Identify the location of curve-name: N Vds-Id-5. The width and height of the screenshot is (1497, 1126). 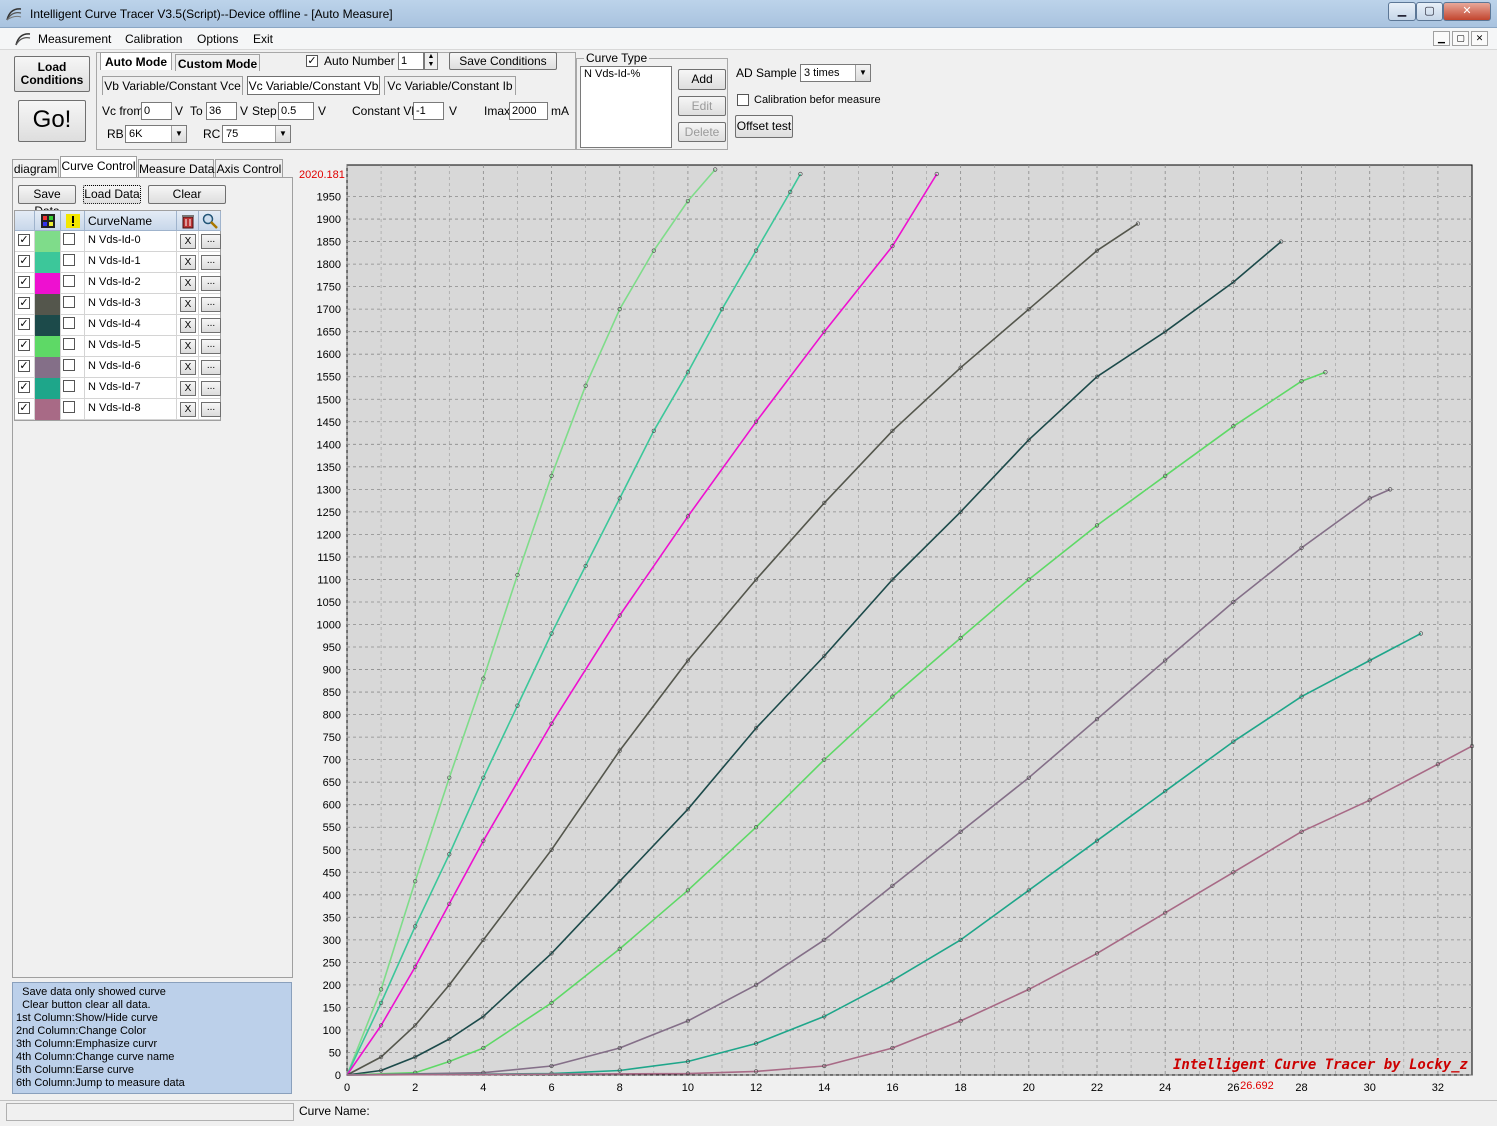
(131, 346).